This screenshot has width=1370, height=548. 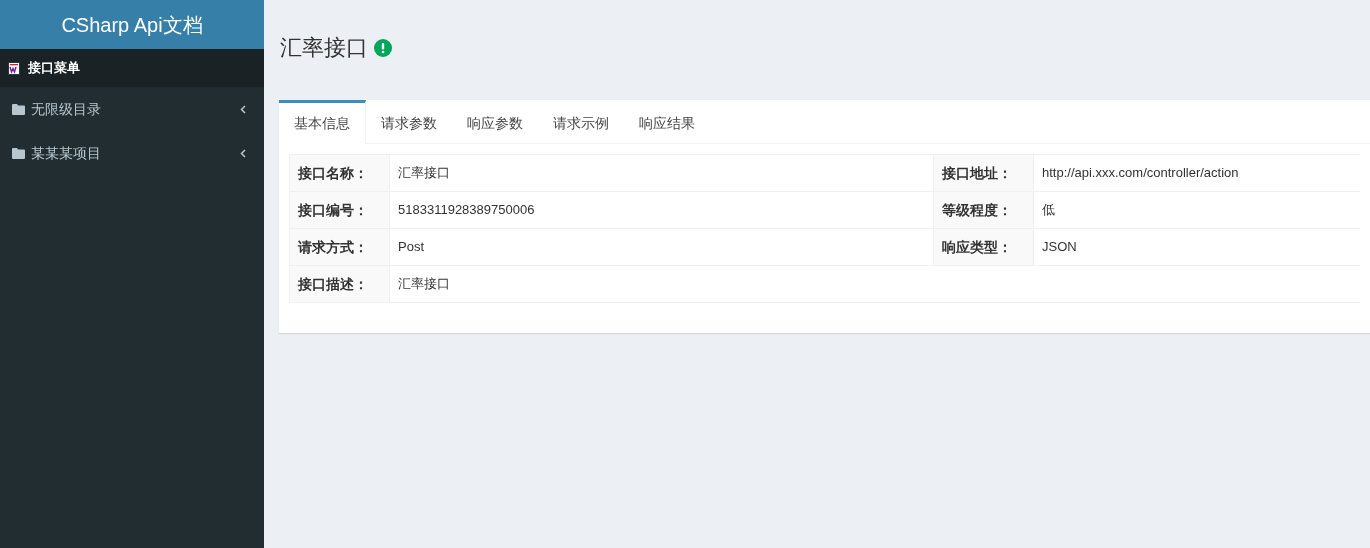 I want to click on tab: 基本信息, so click(x=322, y=122).